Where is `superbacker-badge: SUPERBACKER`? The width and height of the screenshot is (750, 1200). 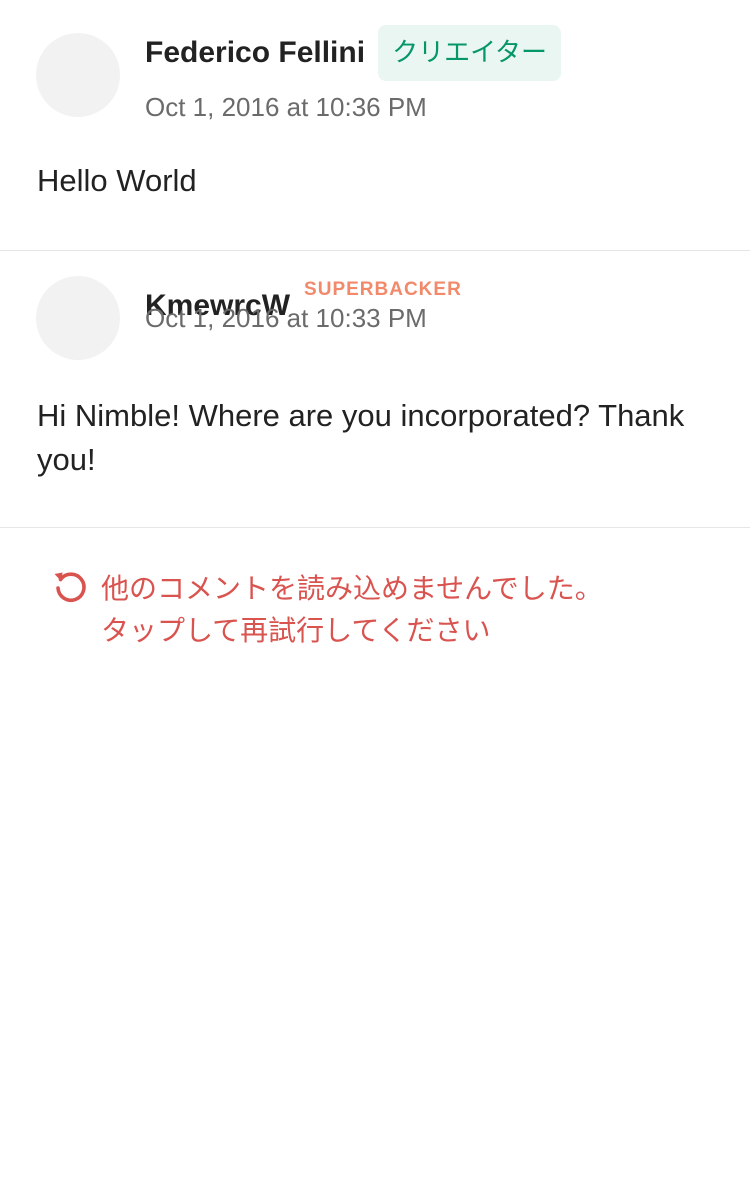 superbacker-badge: SUPERBACKER is located at coordinates (383, 289).